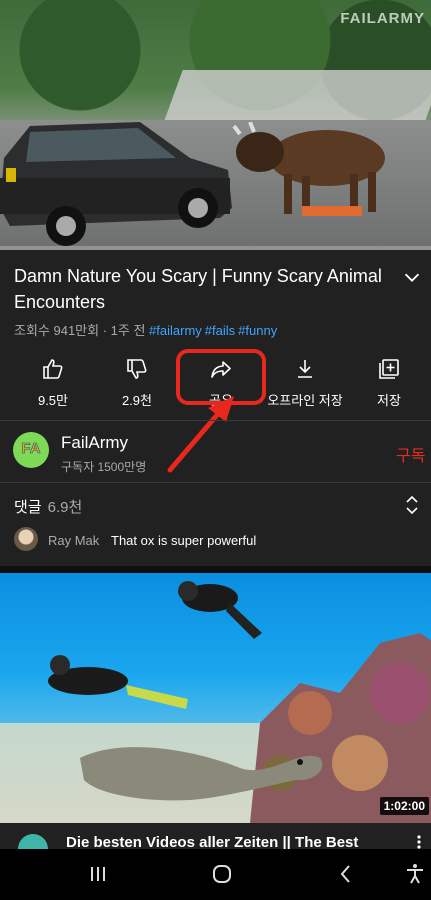 The height and width of the screenshot is (900, 431). I want to click on subscribe-button: 구독, so click(410, 454).